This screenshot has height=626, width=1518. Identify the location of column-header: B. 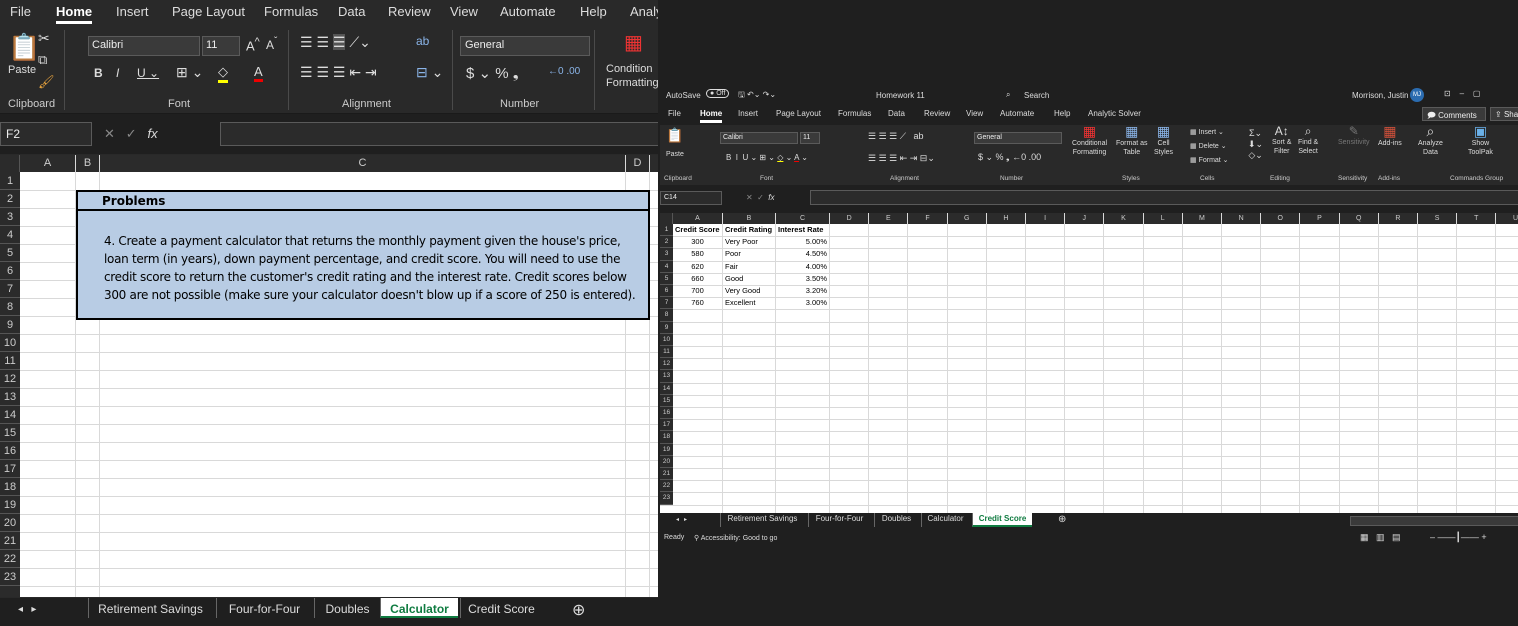
(88, 163).